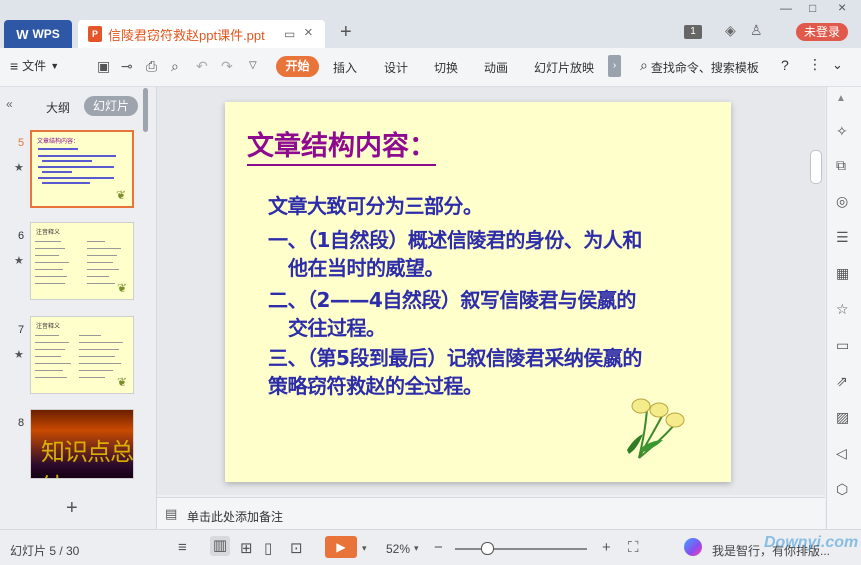  What do you see at coordinates (455, 238) in the screenshot?
I see `slide-body-line: 一、（1自然段）概述信陵君的身份、为人和` at bounding box center [455, 238].